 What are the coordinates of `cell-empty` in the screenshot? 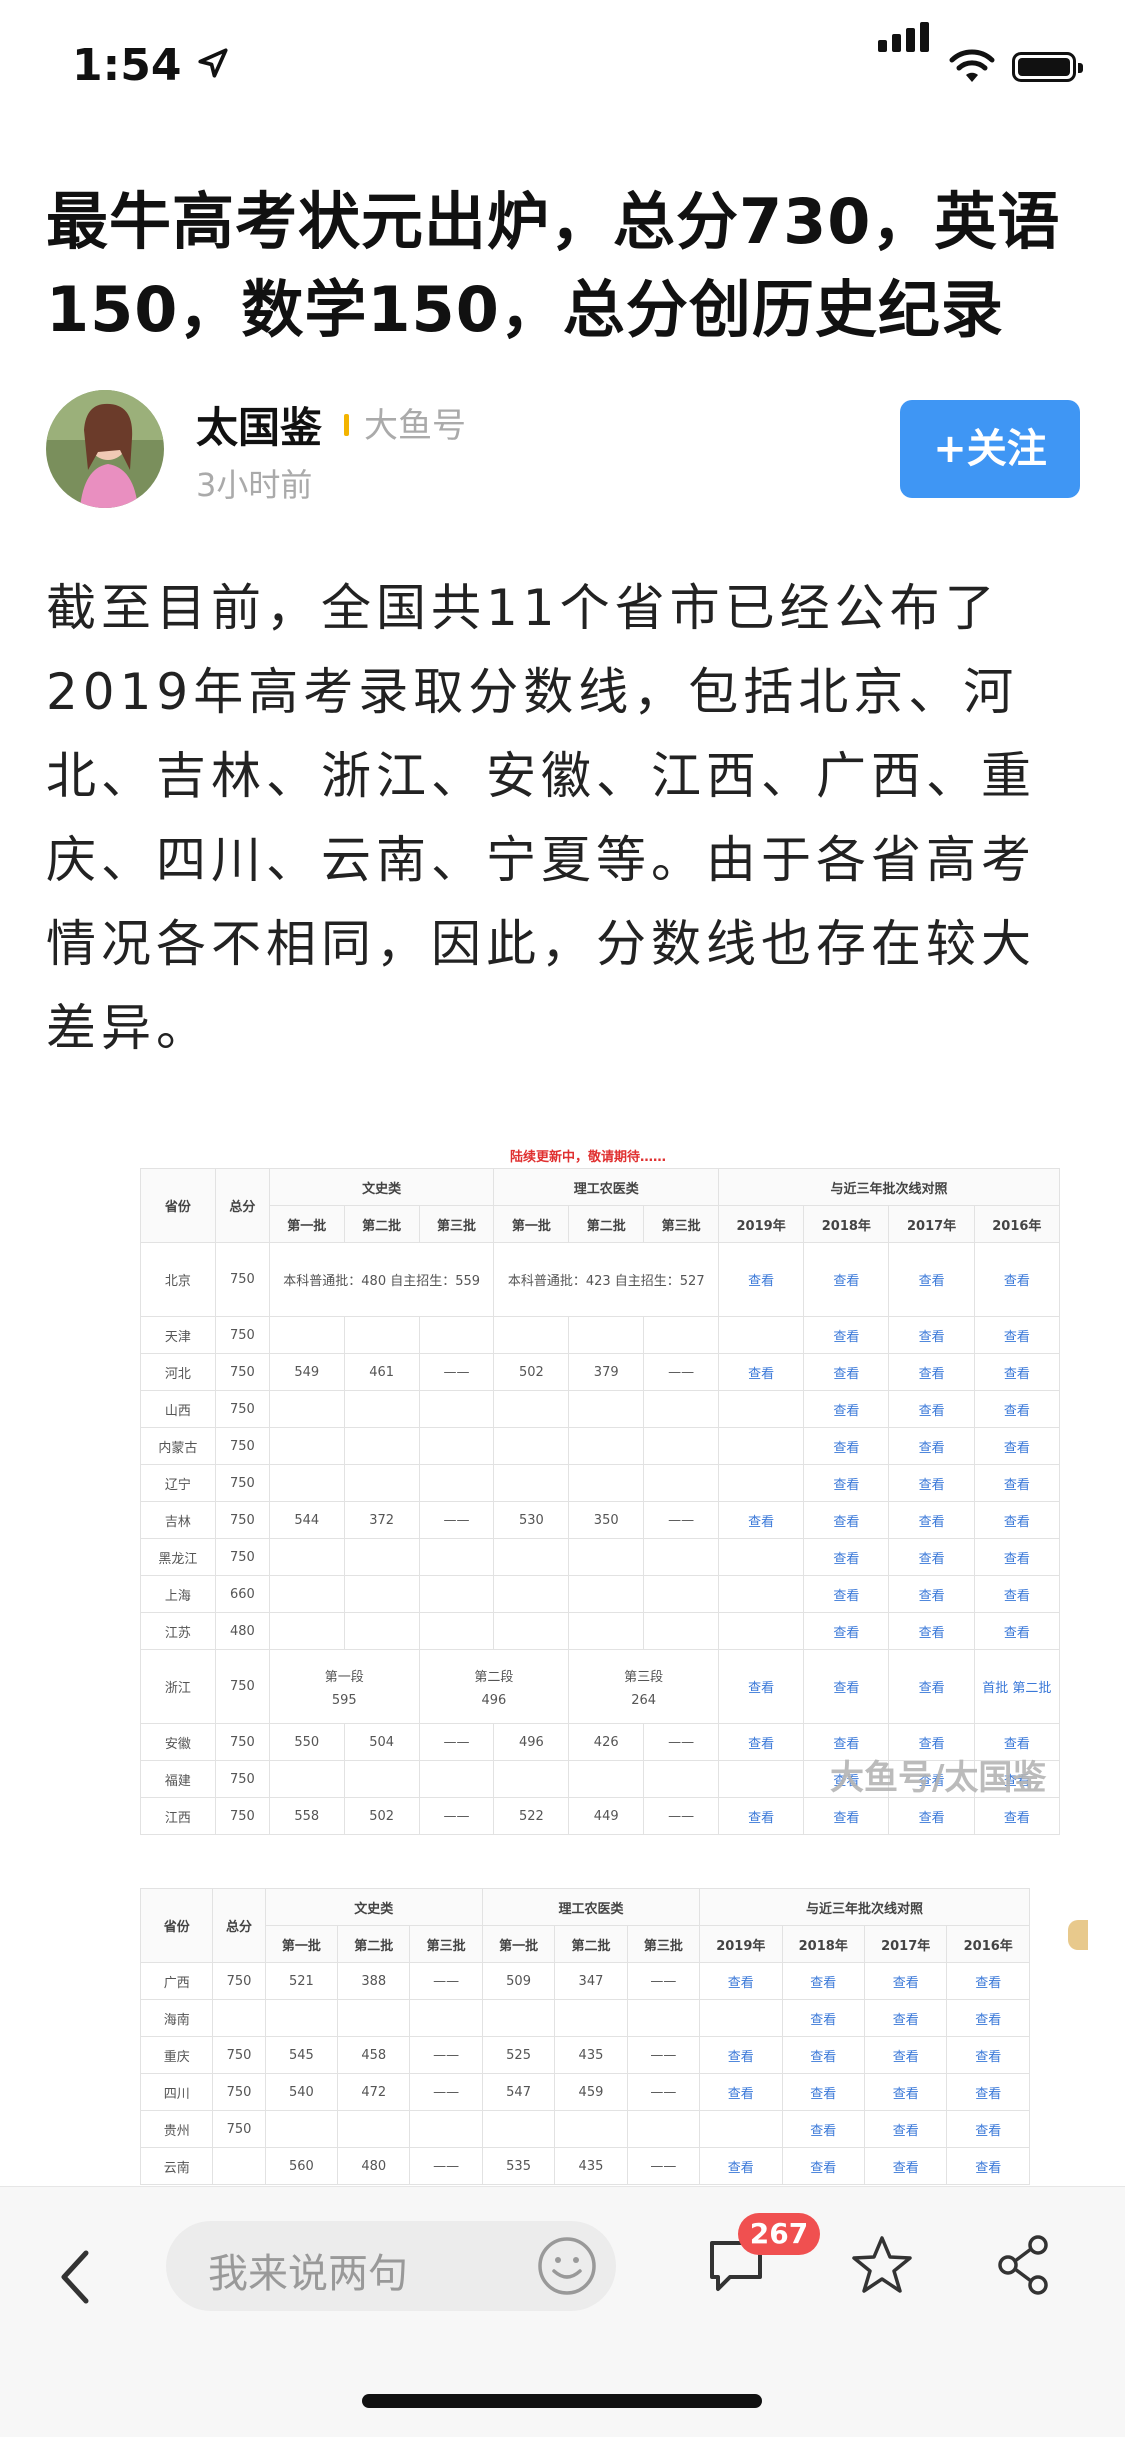 It's located at (761, 1557).